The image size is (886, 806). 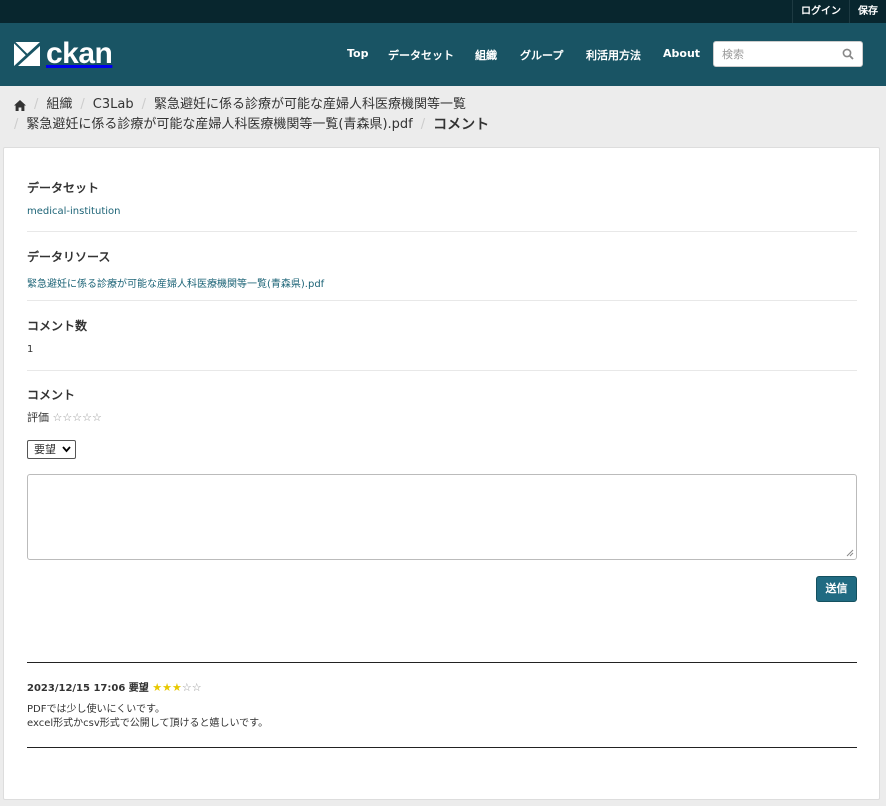 What do you see at coordinates (73, 211) in the screenshot?
I see `dataset-link: medical-institution` at bounding box center [73, 211].